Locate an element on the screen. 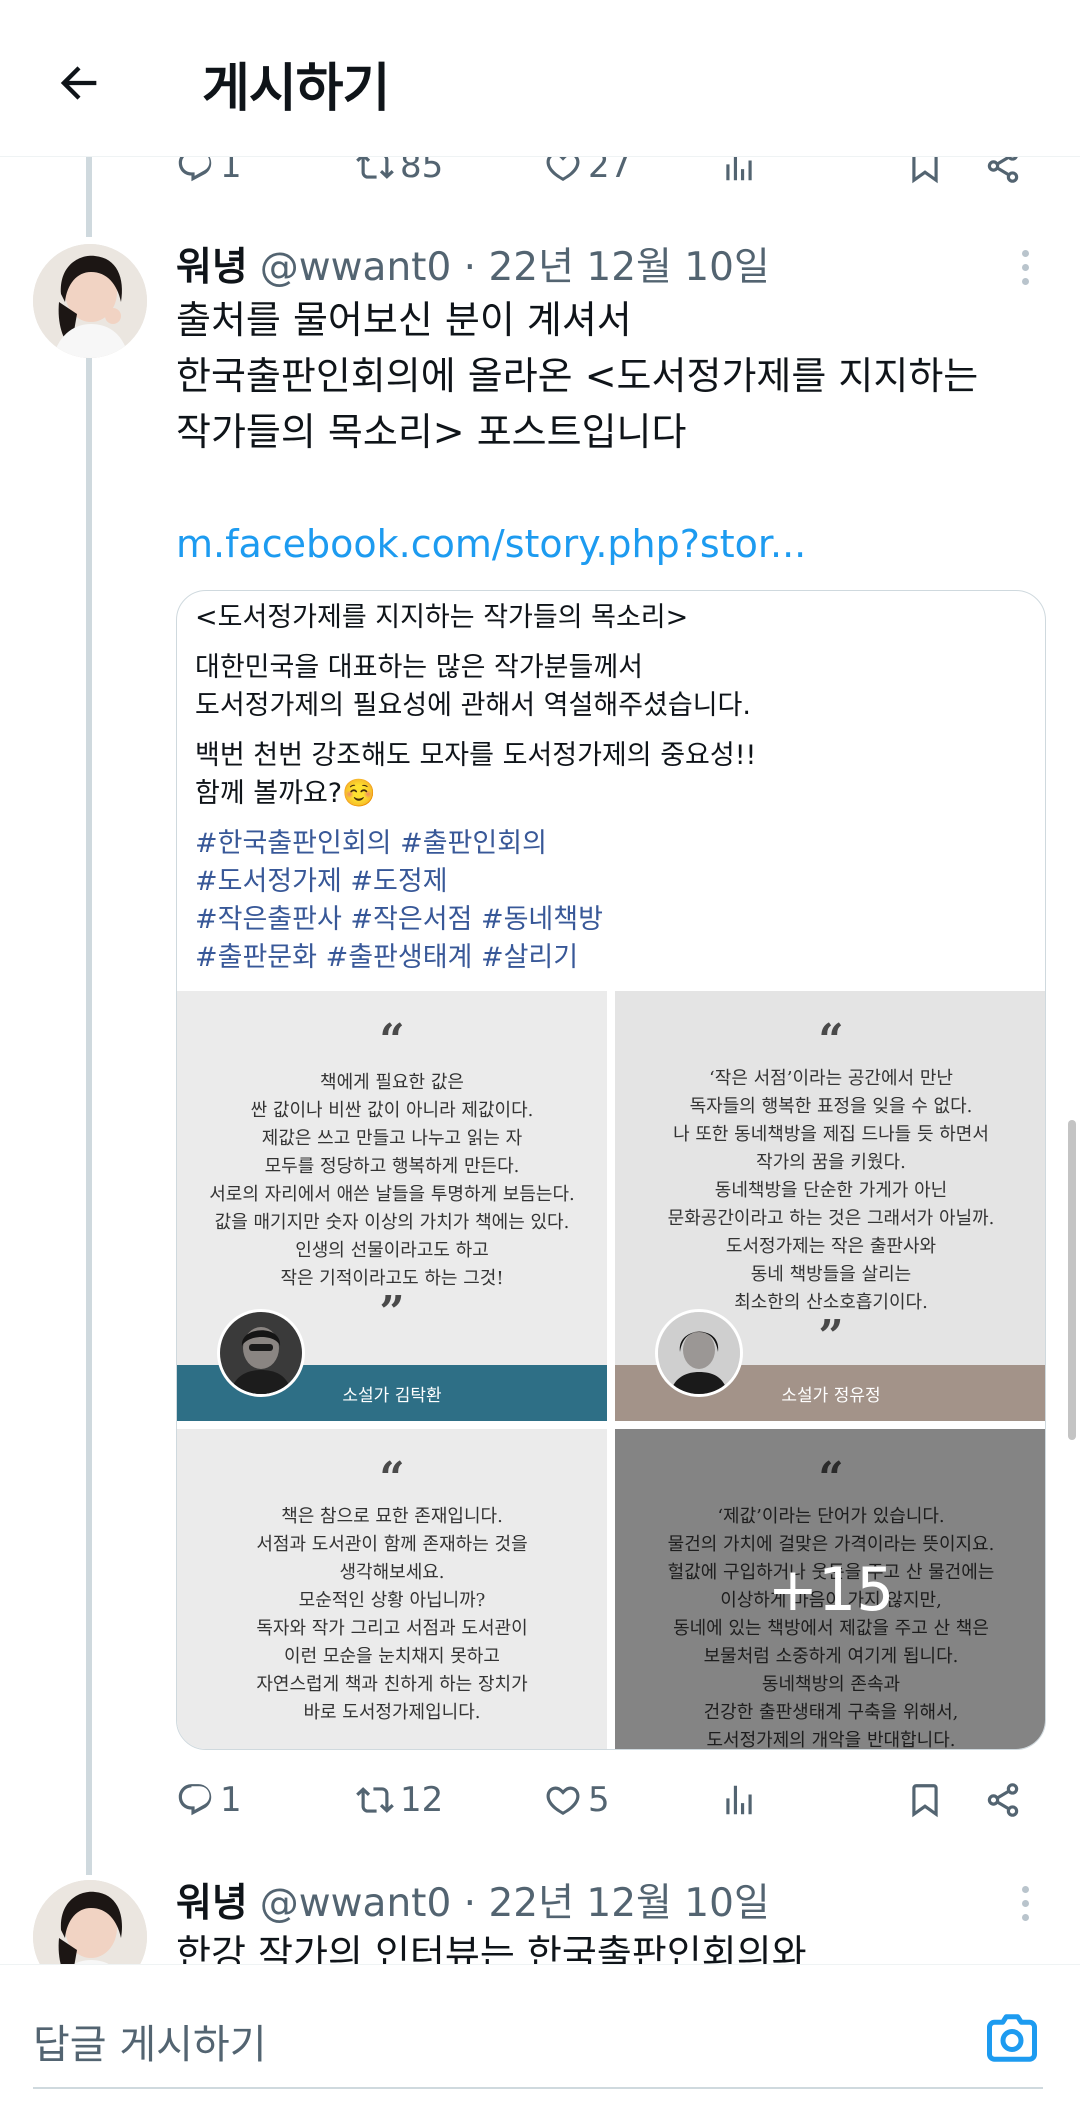 This screenshot has height=2106, width=1080. heart-icon is located at coordinates (563, 1801).